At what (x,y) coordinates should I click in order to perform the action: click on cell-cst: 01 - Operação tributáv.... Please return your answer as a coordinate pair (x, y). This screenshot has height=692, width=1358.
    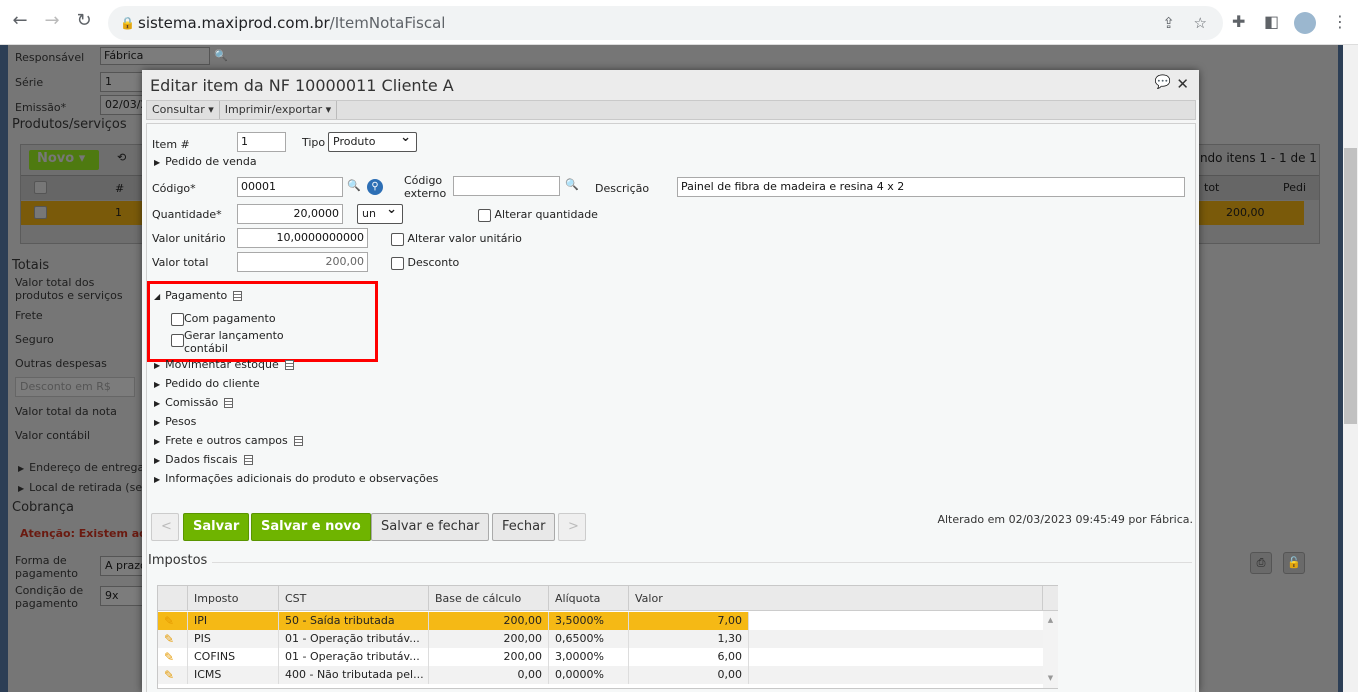
    Looking at the image, I should click on (354, 639).